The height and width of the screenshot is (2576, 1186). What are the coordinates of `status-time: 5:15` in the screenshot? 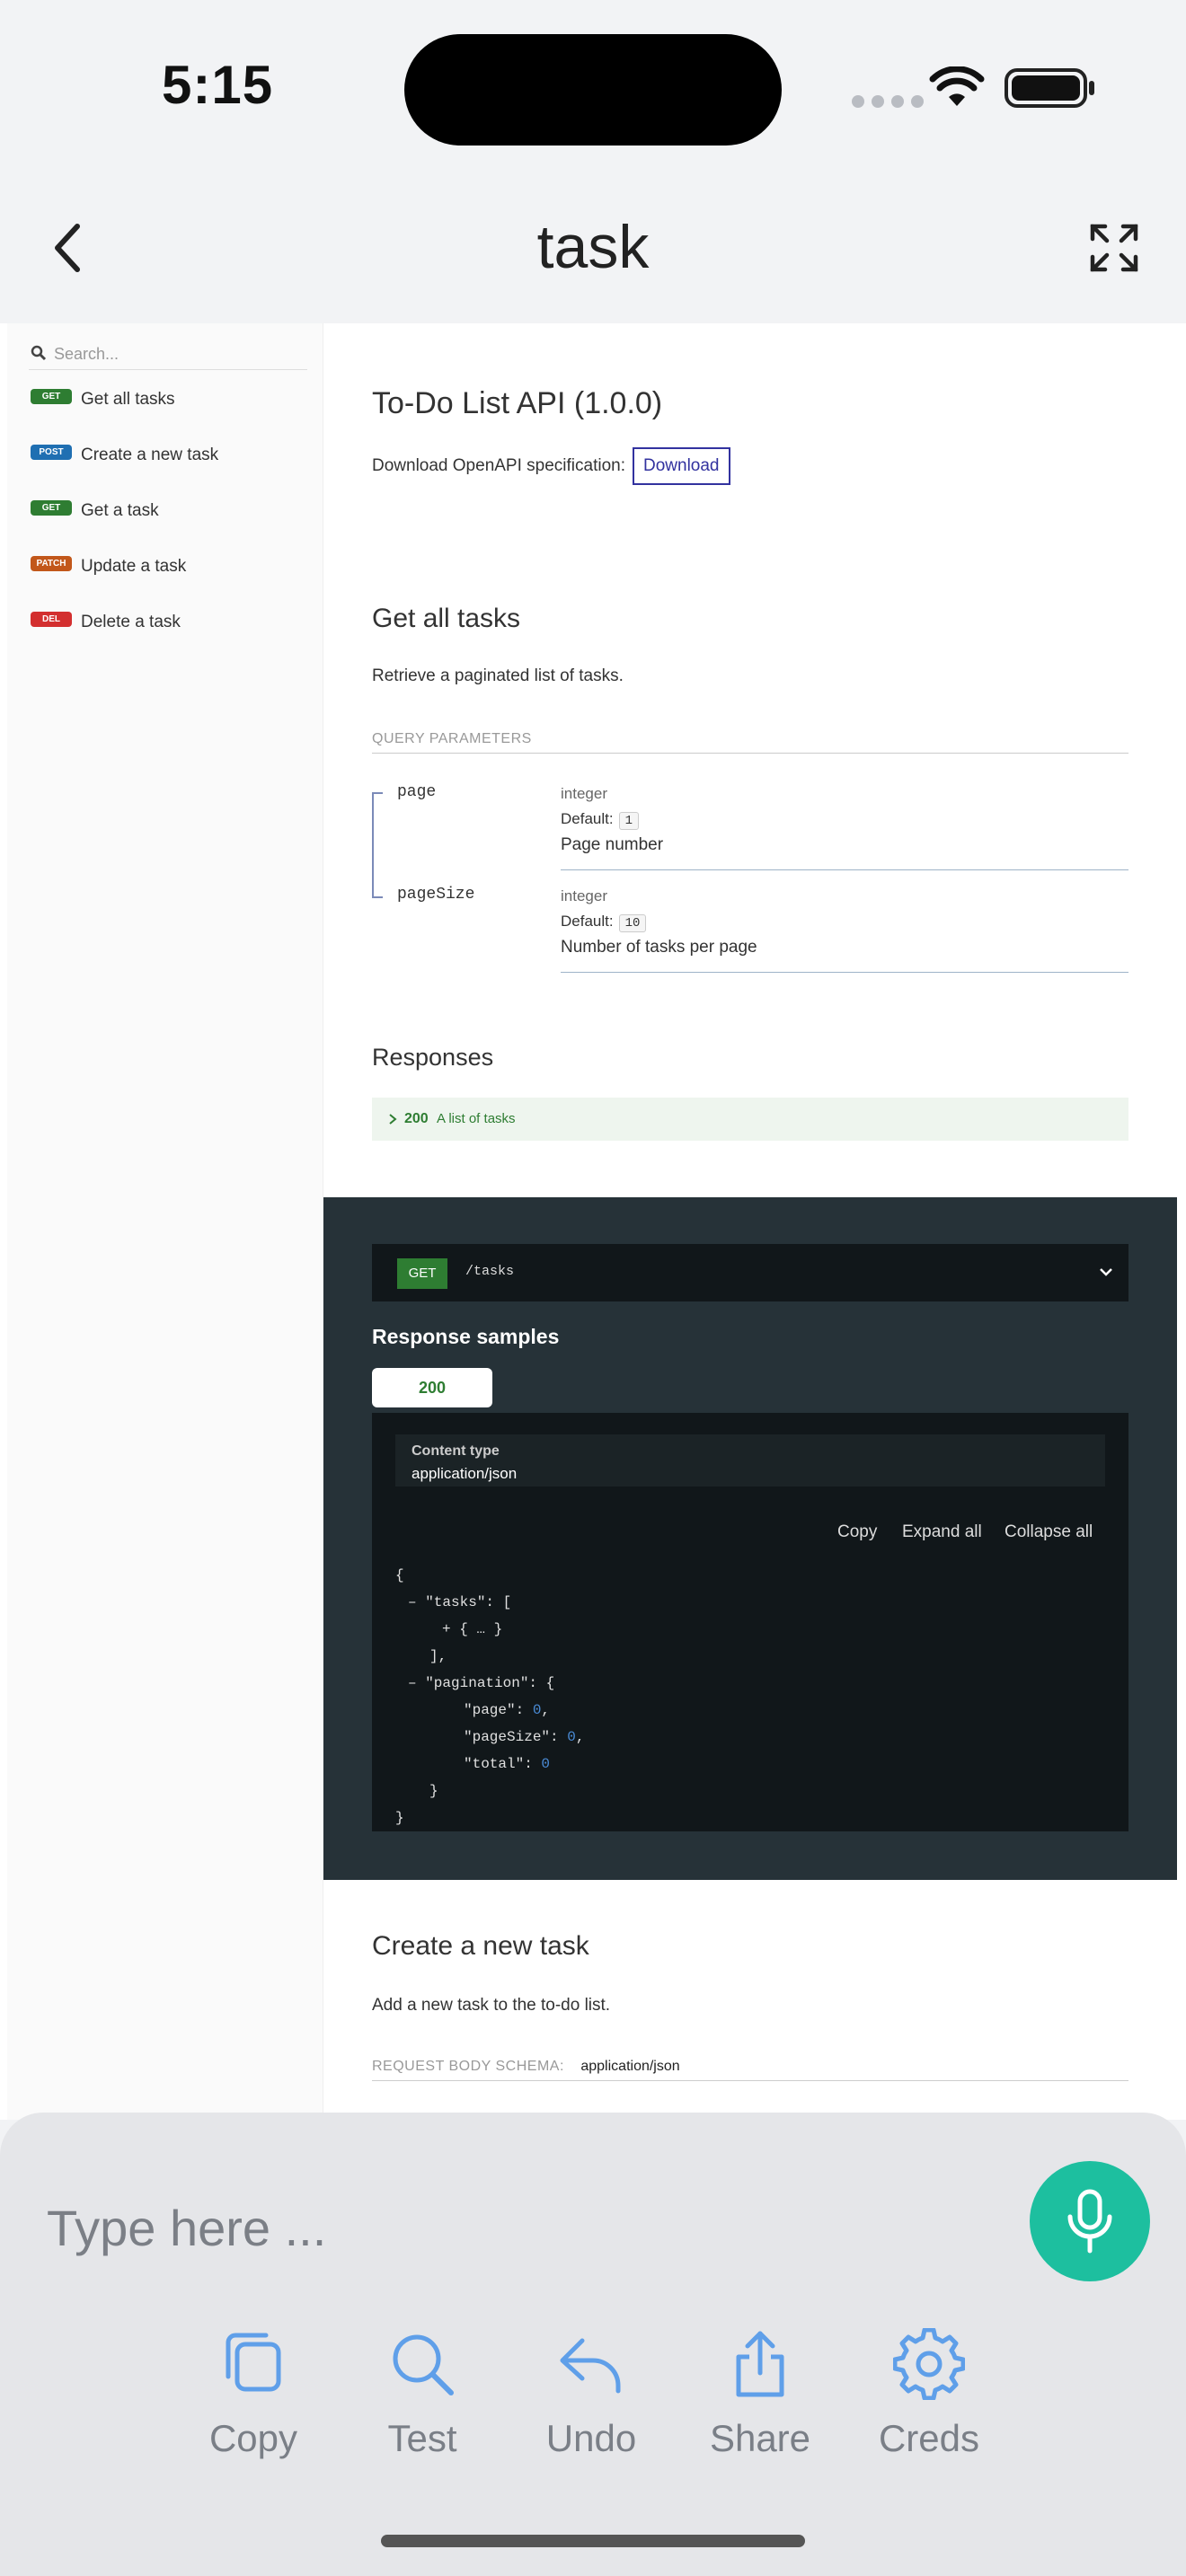 It's located at (218, 85).